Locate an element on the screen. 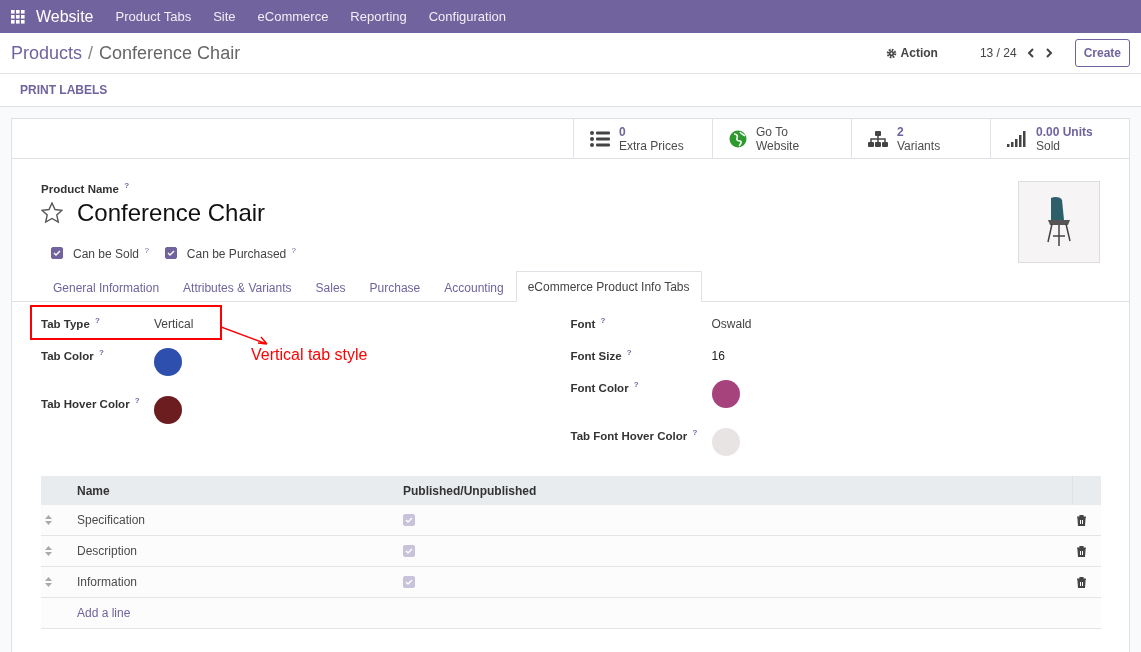  field-label: Tab Type $^{?}$ is located at coordinates (71, 323).